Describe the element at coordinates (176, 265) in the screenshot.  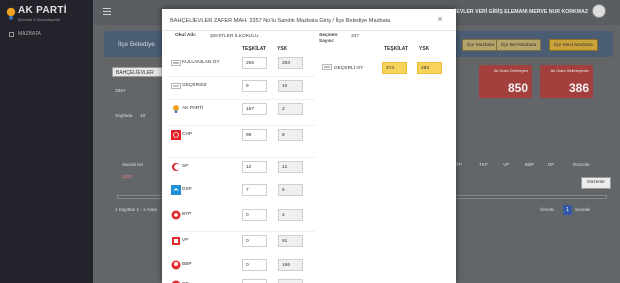
I see `bbp-logo` at that location.